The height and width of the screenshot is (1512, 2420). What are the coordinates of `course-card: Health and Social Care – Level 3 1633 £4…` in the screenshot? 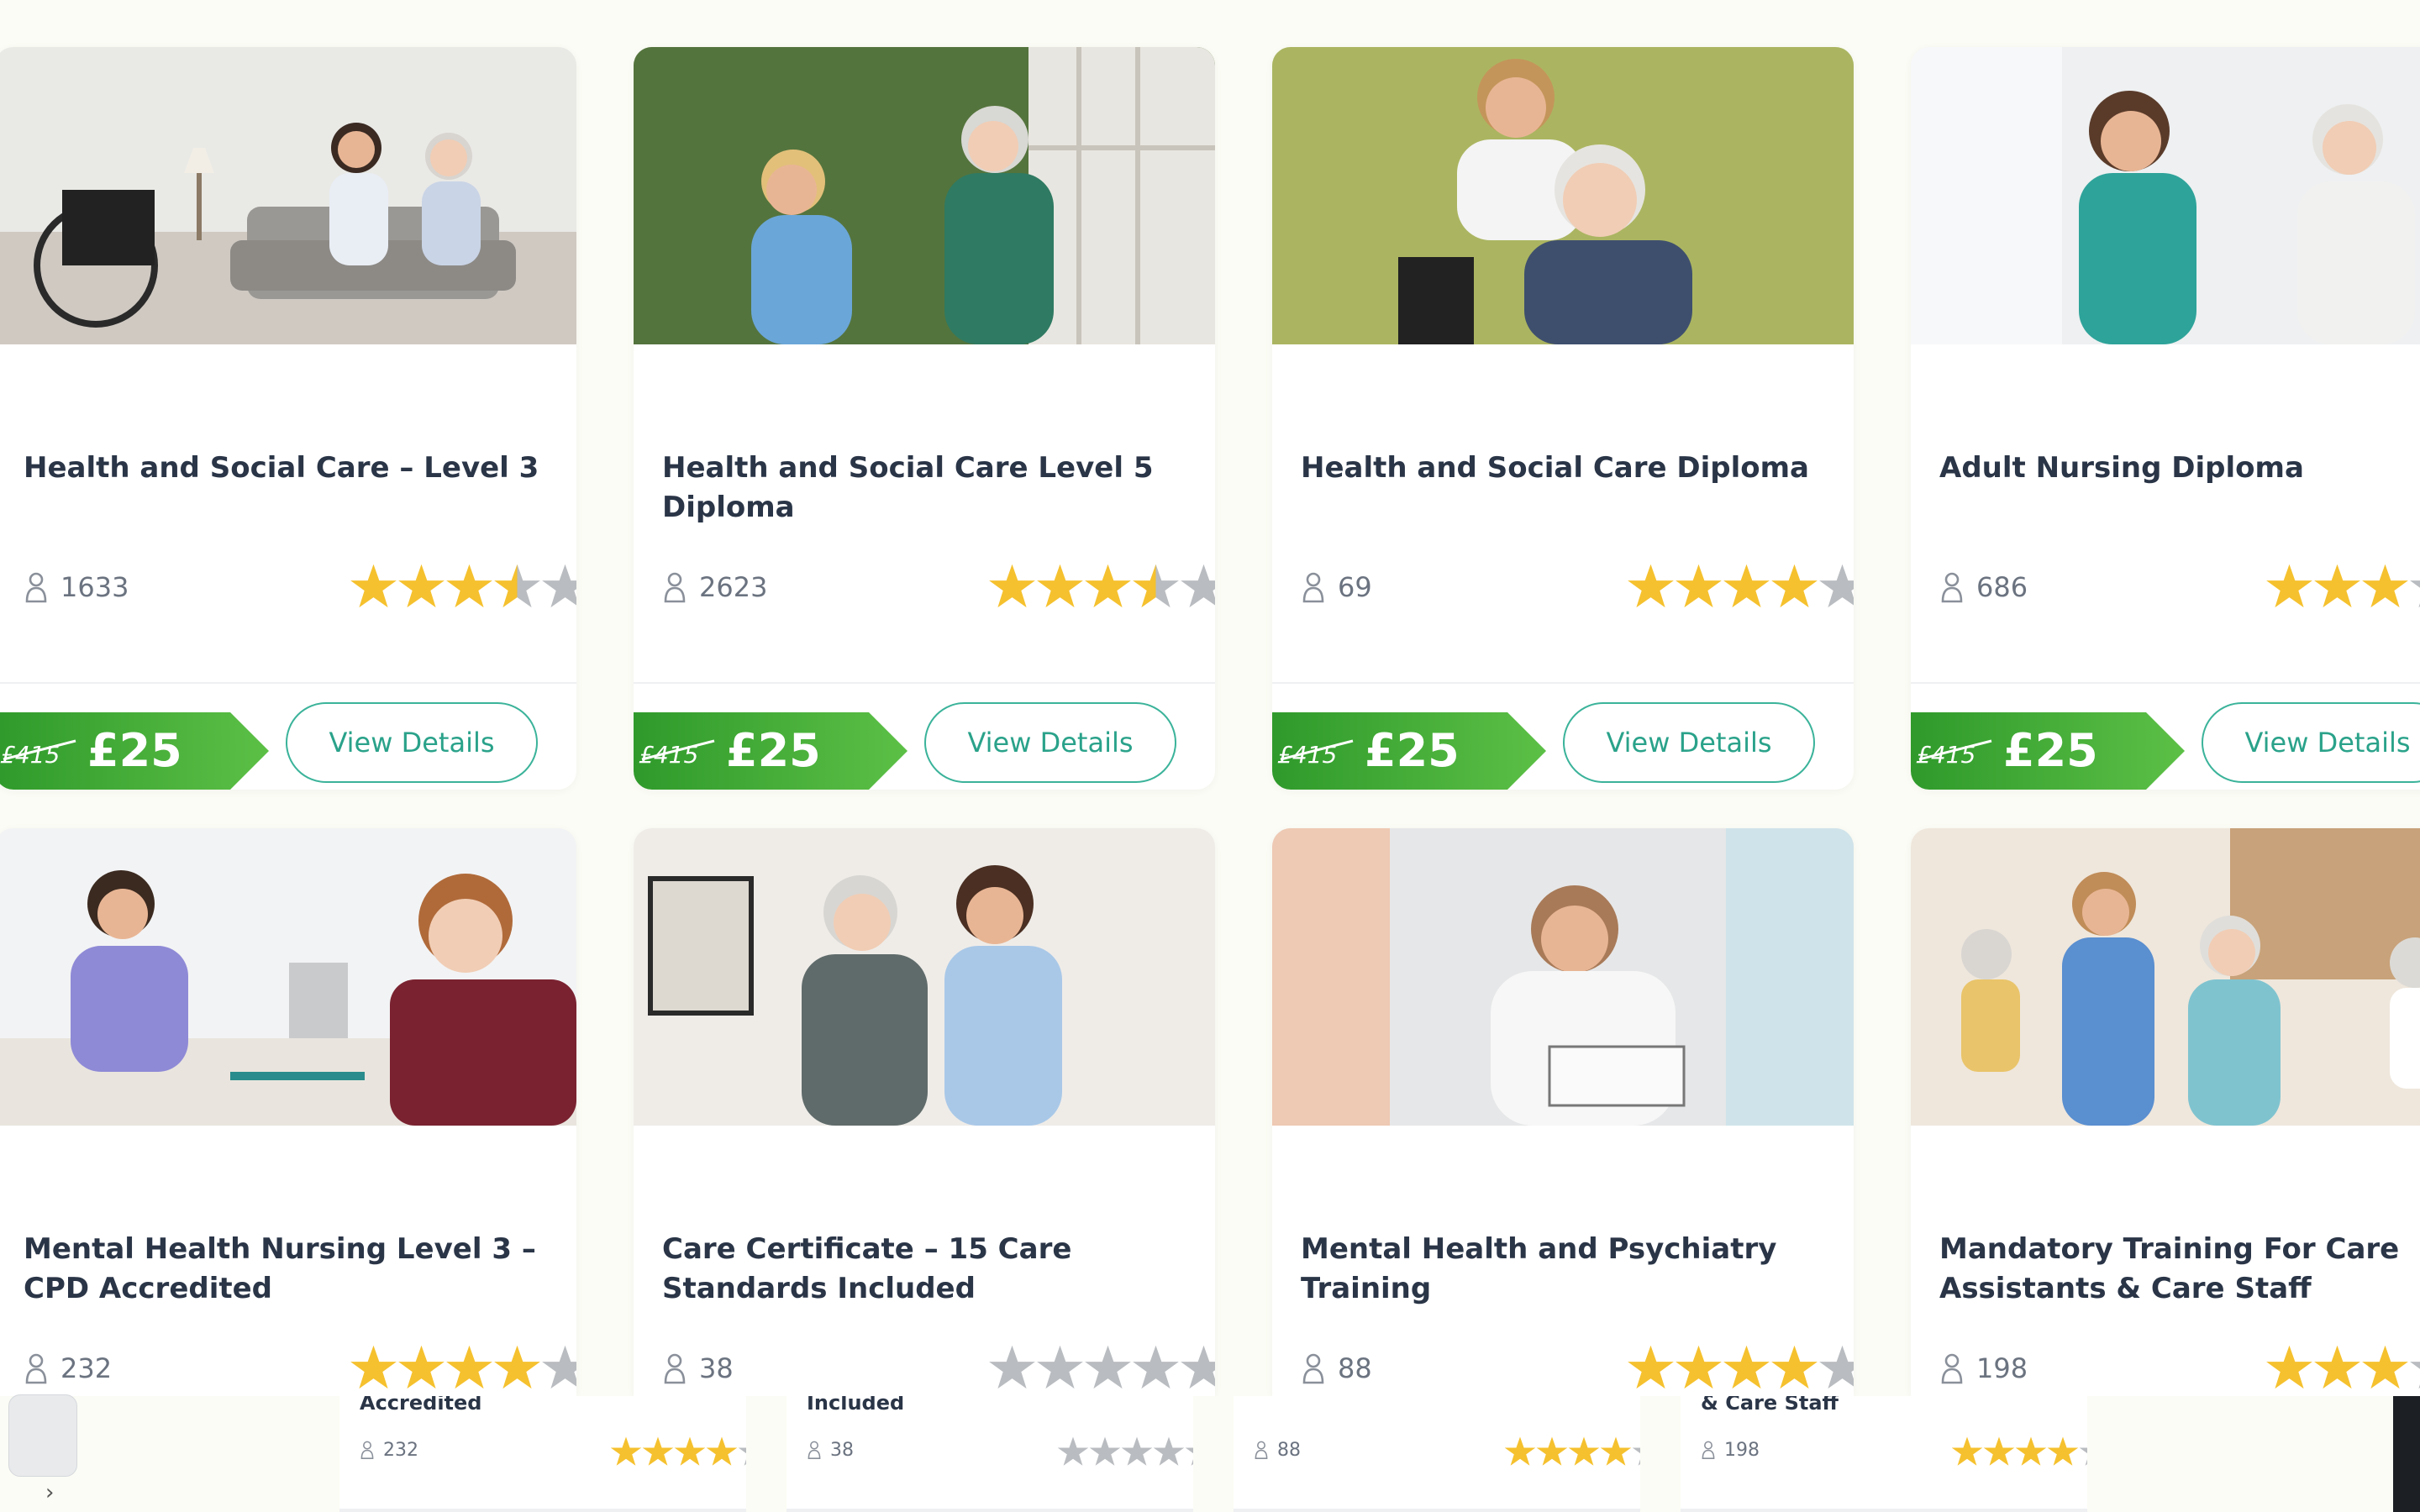 It's located at (288, 418).